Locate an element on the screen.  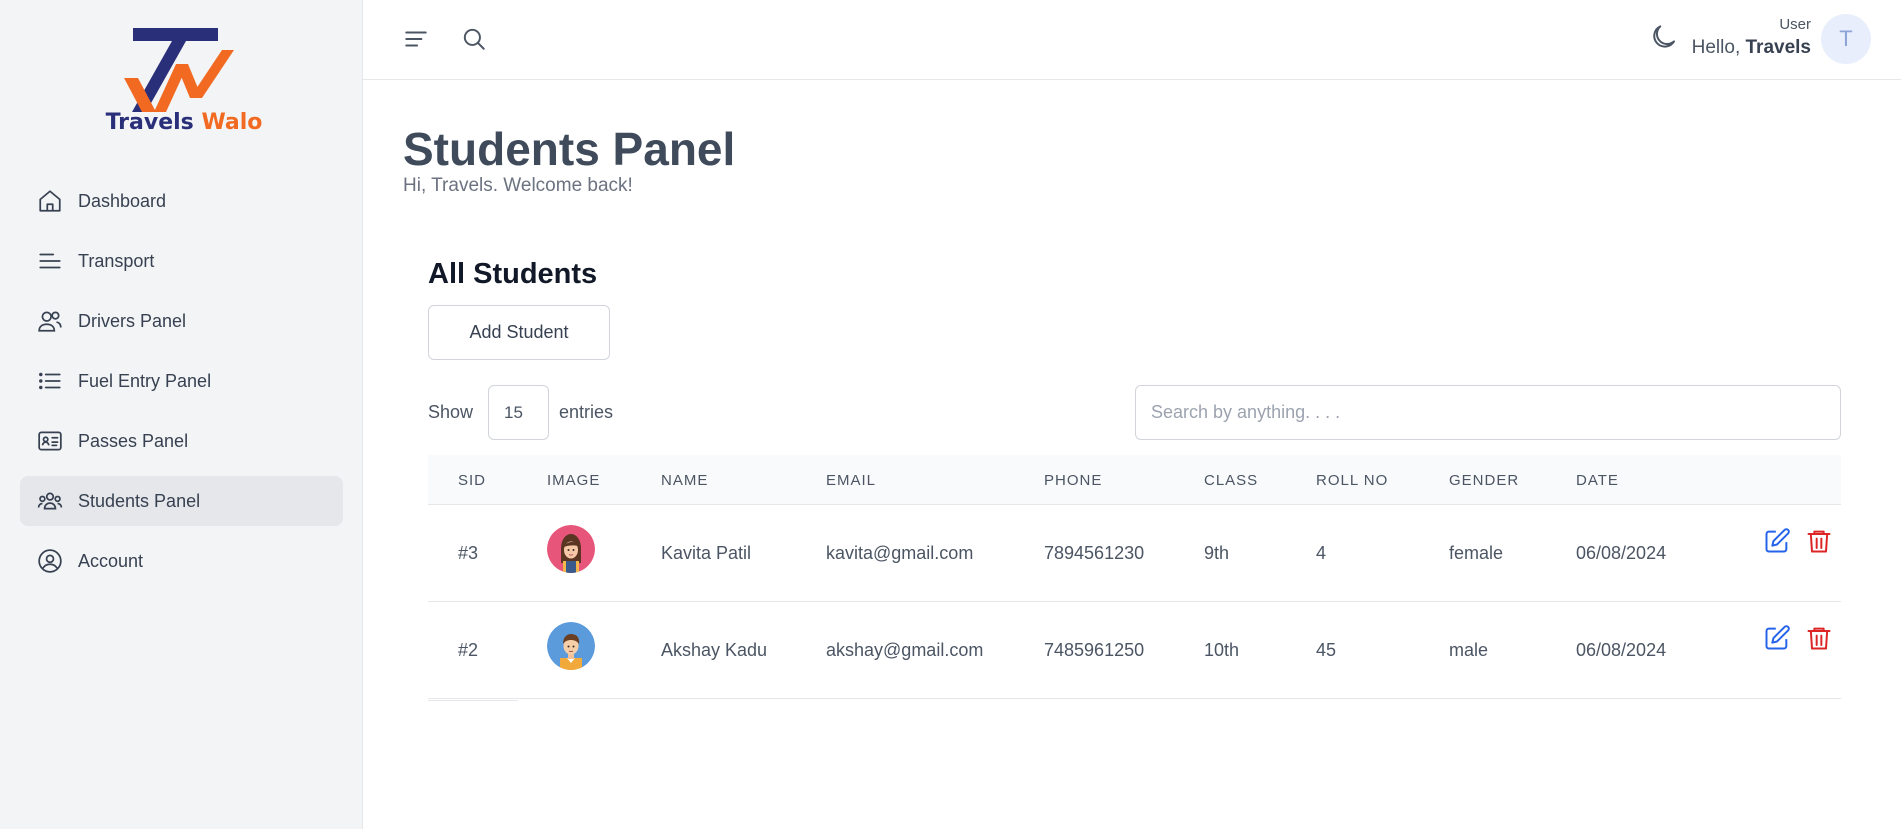
avatar: T is located at coordinates (1846, 39).